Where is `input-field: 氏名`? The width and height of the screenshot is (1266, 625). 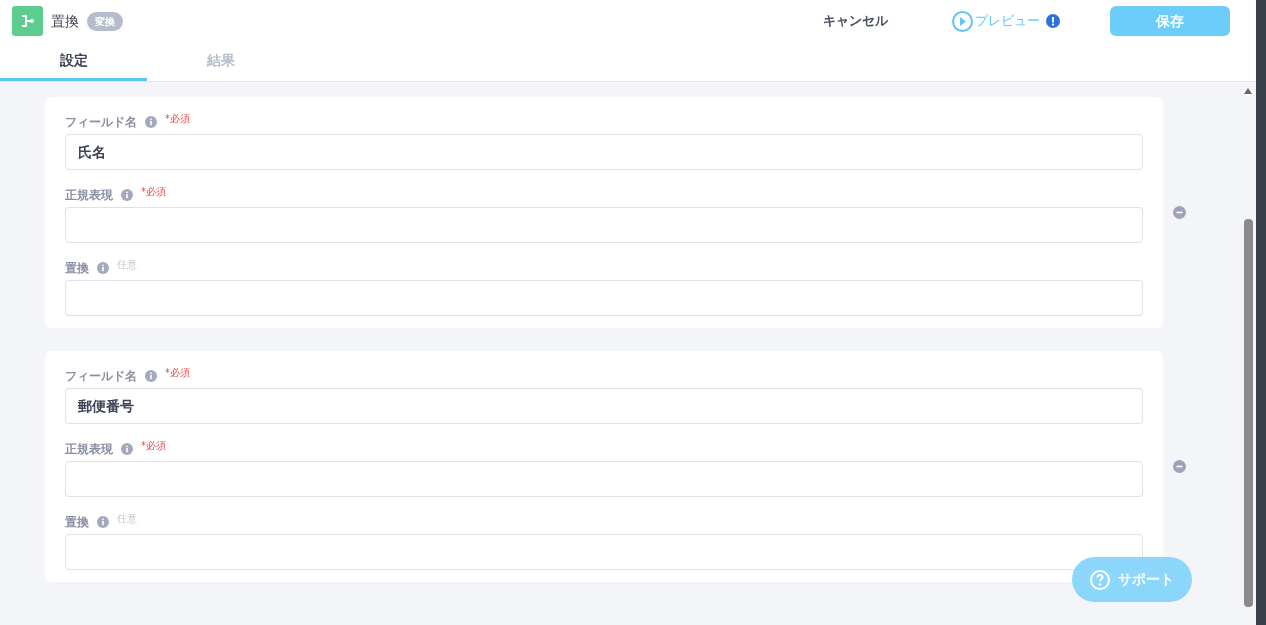
input-field: 氏名 is located at coordinates (604, 152).